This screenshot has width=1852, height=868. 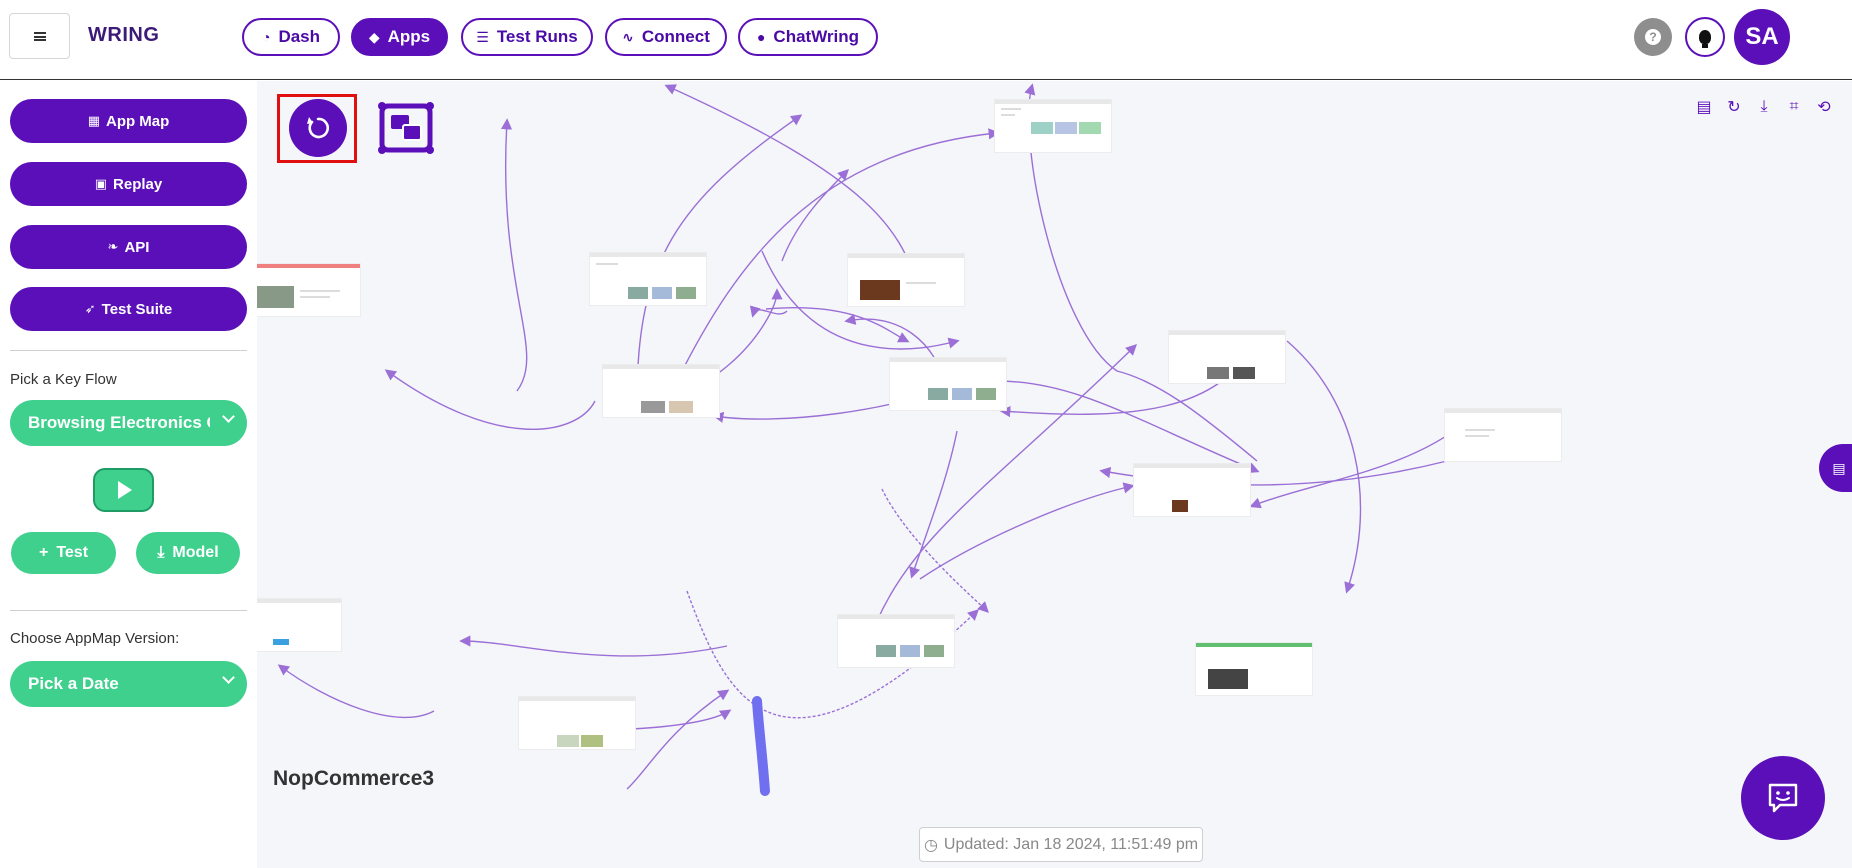 I want to click on refresh-icon: ↻, so click(x=1734, y=107).